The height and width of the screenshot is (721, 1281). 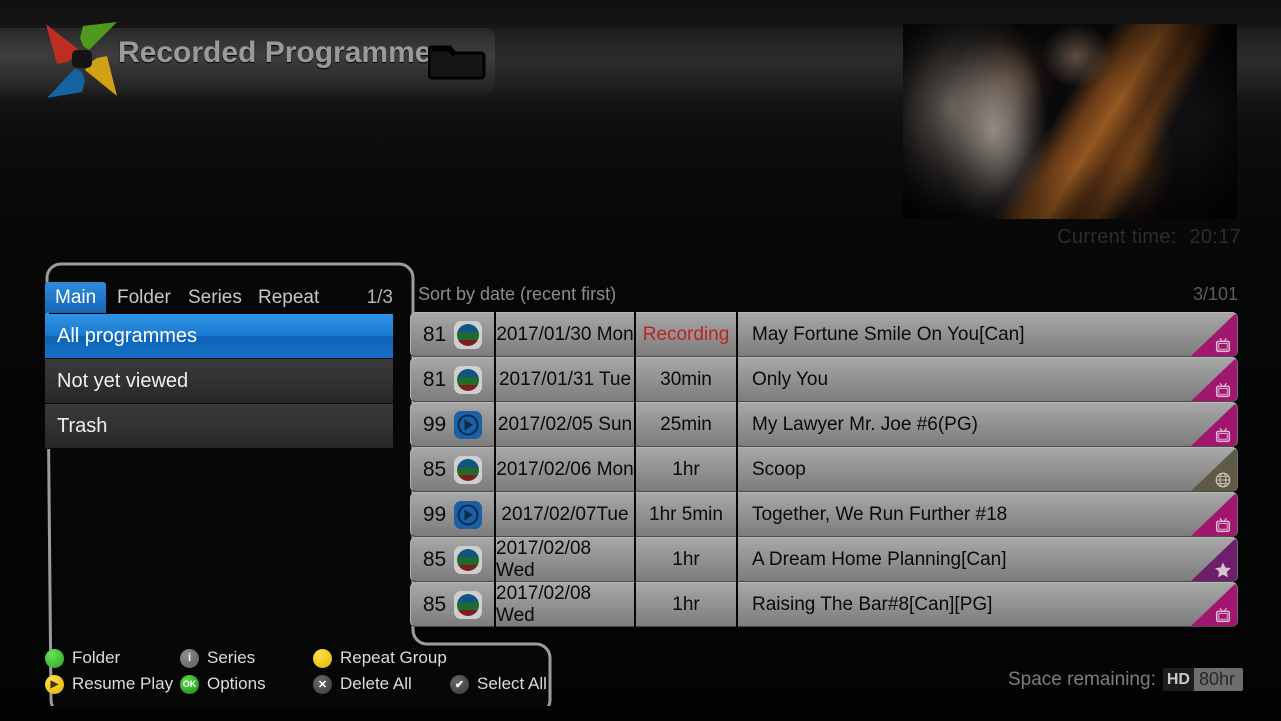 I want to click on open-folder-icon, so click(x=457, y=62).